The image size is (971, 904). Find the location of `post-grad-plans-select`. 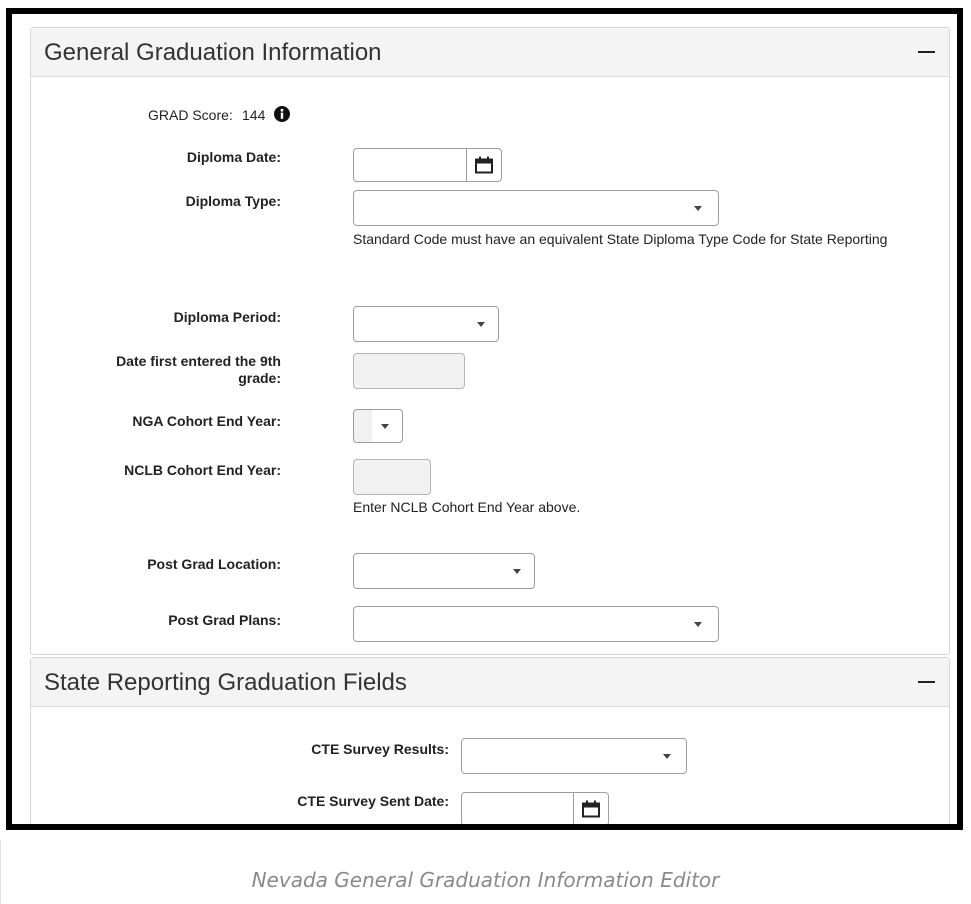

post-grad-plans-select is located at coordinates (536, 624).